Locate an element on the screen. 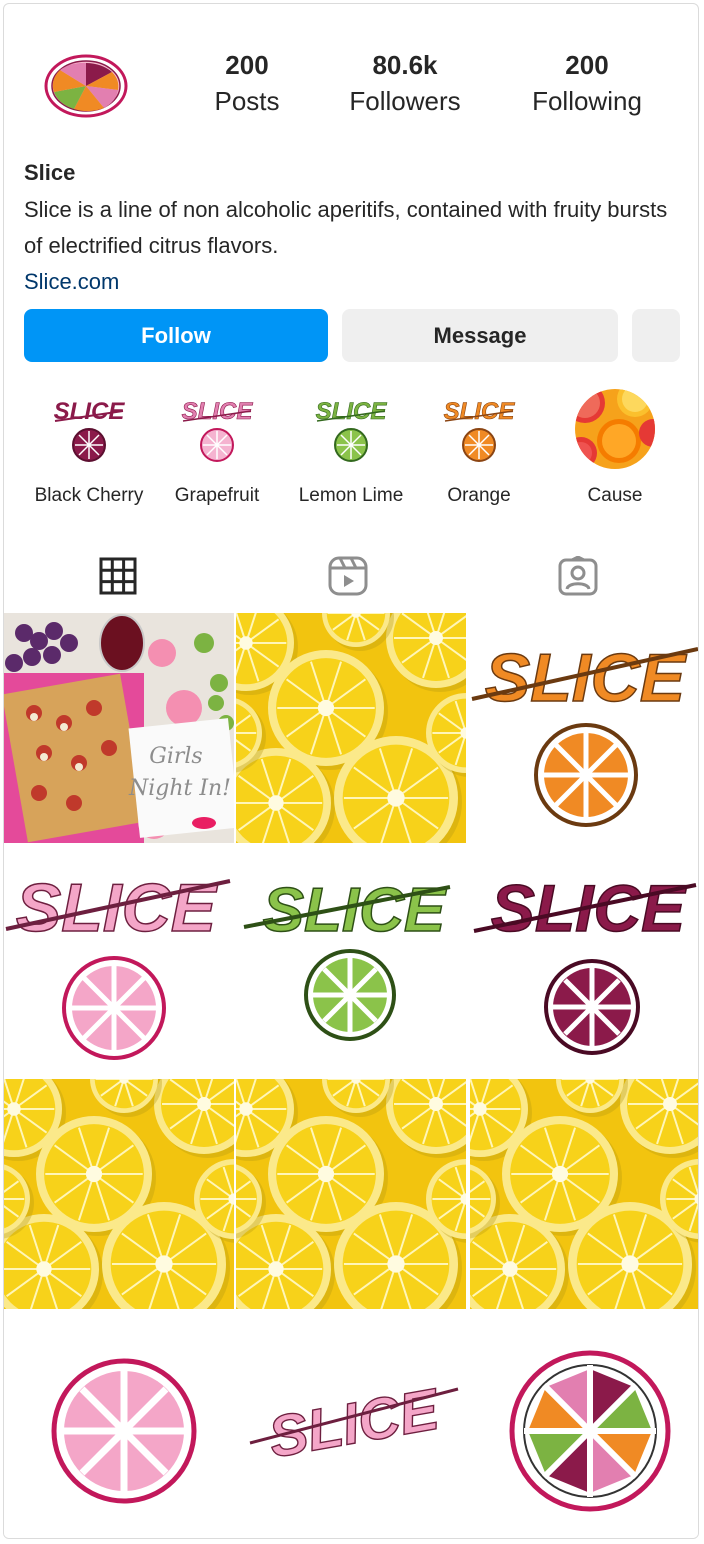  following-label: Following is located at coordinates (587, 101).